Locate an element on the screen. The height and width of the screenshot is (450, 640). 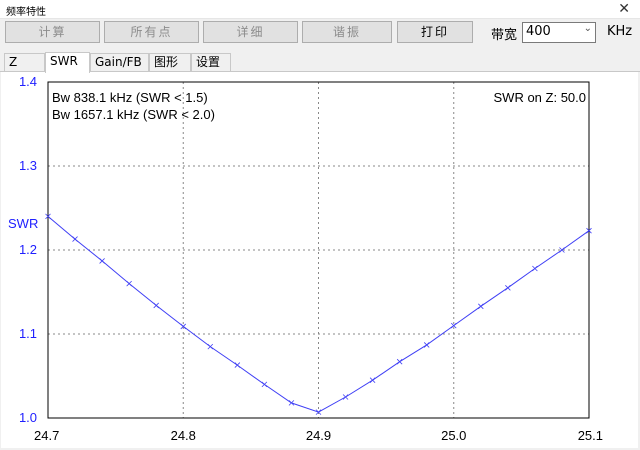
x-tick-label: 25.0 is located at coordinates (453, 435).